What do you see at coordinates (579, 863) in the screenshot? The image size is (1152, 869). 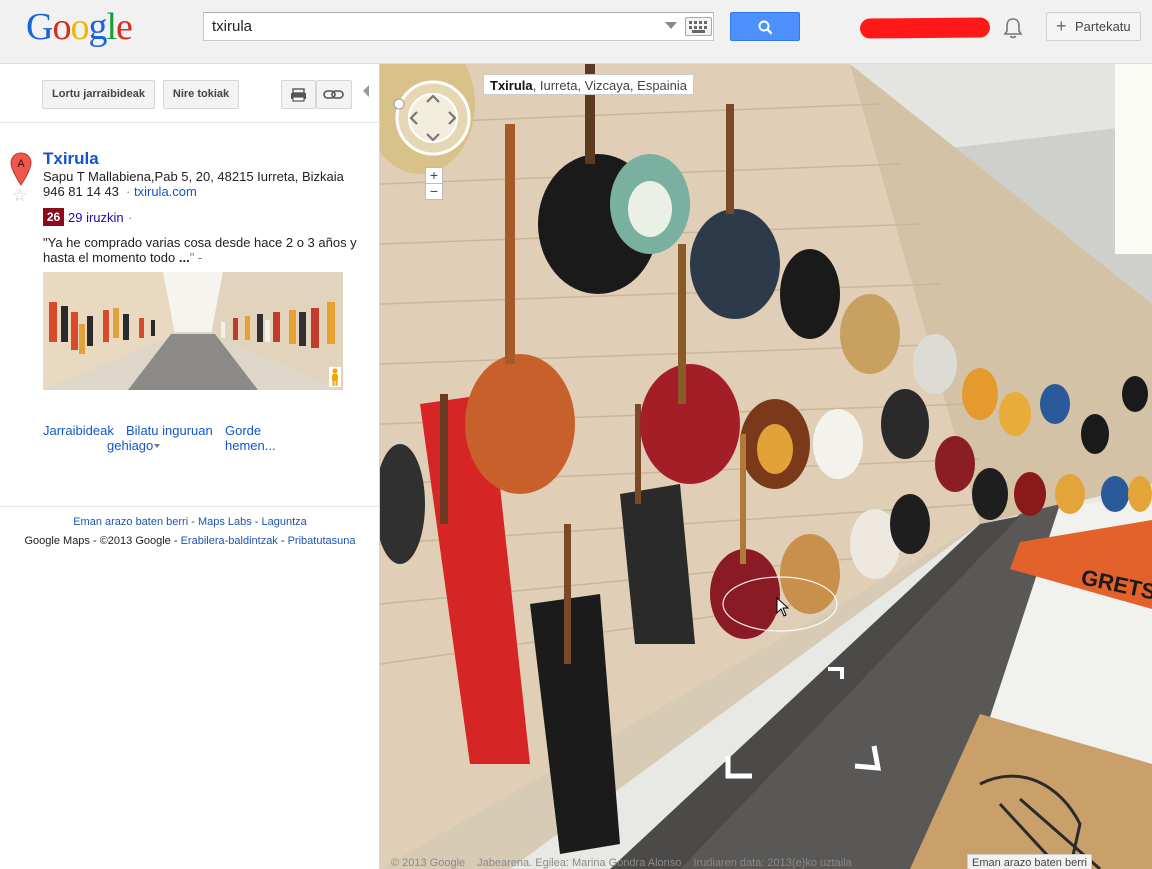 I see `sv-owner: Jabearena. Egilea: Marina Gondra Alonso` at bounding box center [579, 863].